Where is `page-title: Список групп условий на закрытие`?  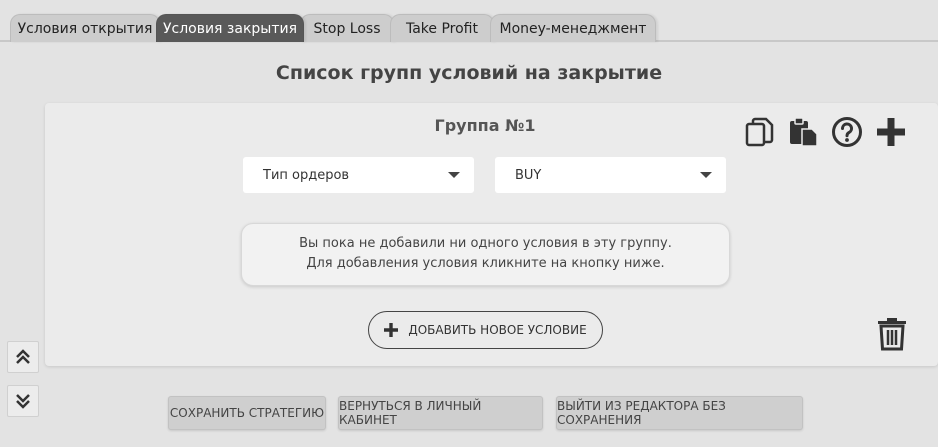
page-title: Список групп условий на закрытие is located at coordinates (469, 73).